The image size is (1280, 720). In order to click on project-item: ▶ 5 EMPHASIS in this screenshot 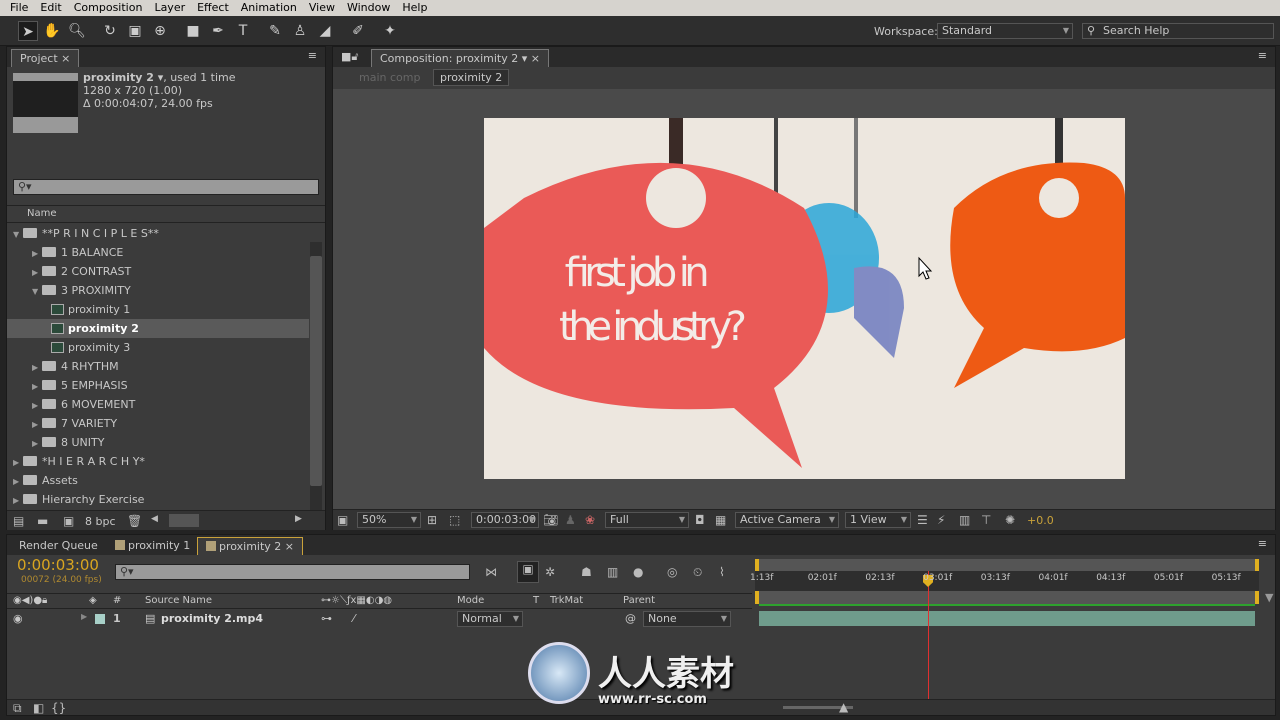, I will do `click(158, 385)`.